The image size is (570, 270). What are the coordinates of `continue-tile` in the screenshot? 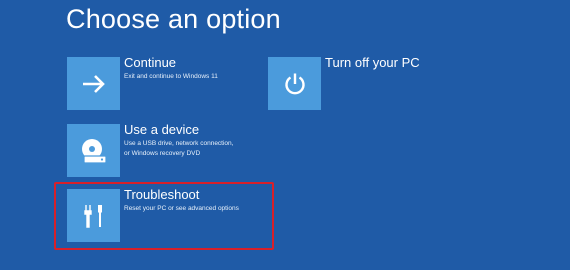 It's located at (93, 83).